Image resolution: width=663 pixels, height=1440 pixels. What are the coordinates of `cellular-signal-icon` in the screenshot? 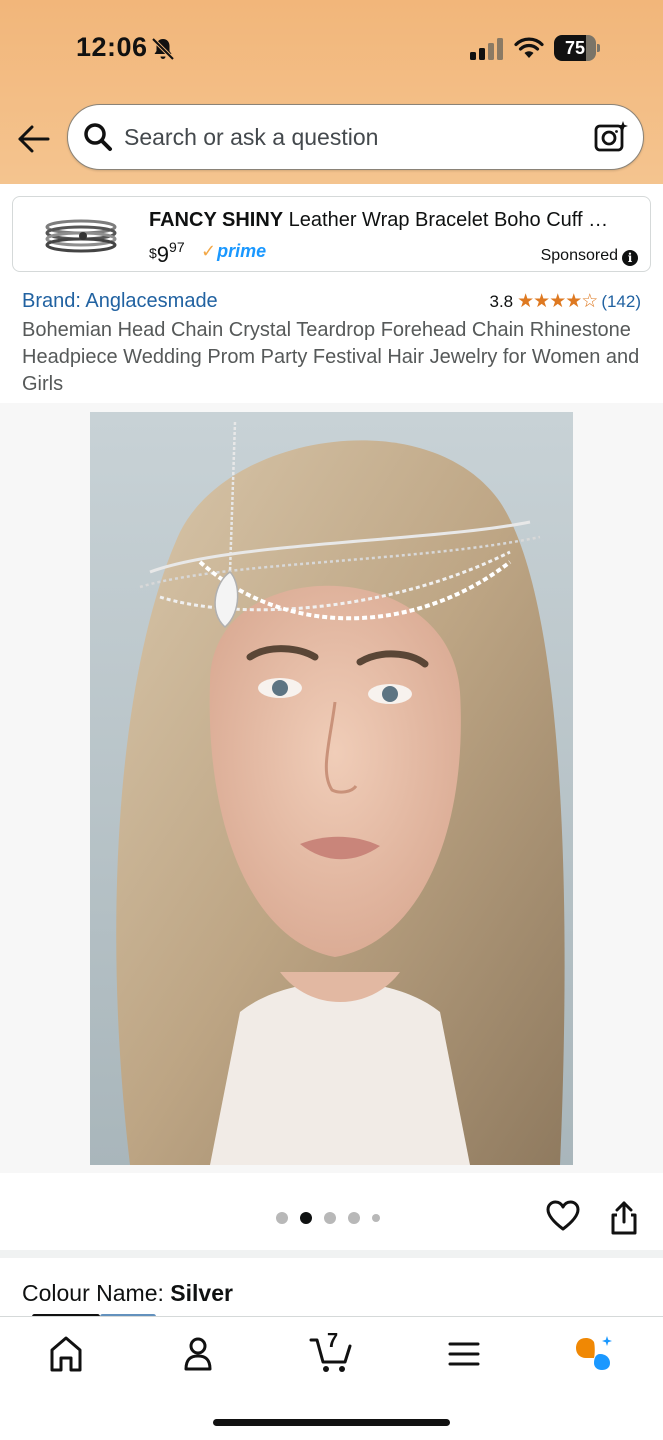 It's located at (486, 49).